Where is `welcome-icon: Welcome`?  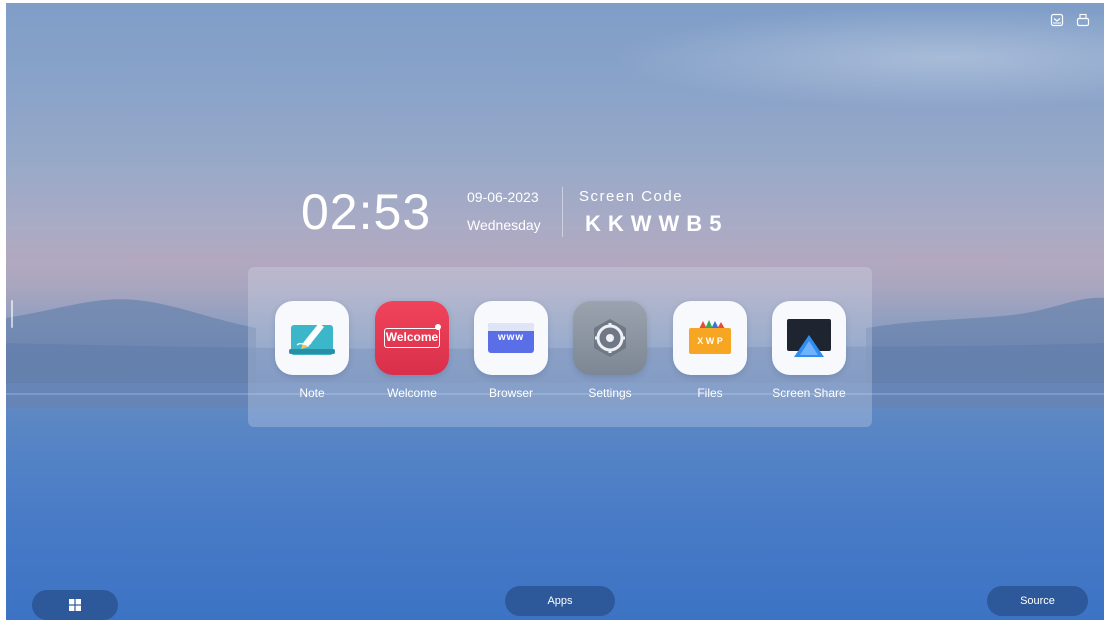 welcome-icon: Welcome is located at coordinates (412, 338).